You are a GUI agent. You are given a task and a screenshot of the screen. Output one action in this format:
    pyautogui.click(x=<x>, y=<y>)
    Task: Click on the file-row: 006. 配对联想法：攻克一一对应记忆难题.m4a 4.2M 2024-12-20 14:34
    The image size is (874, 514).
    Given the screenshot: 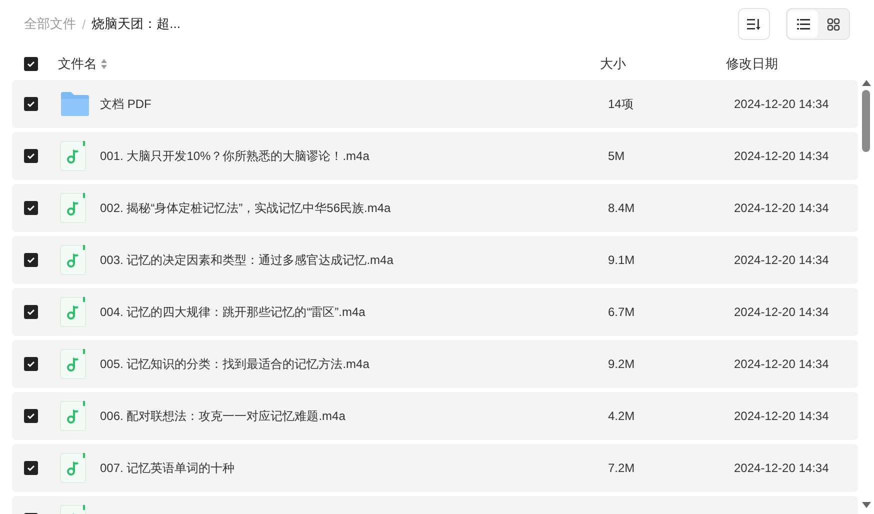 What is the action you would take?
    pyautogui.click(x=435, y=416)
    